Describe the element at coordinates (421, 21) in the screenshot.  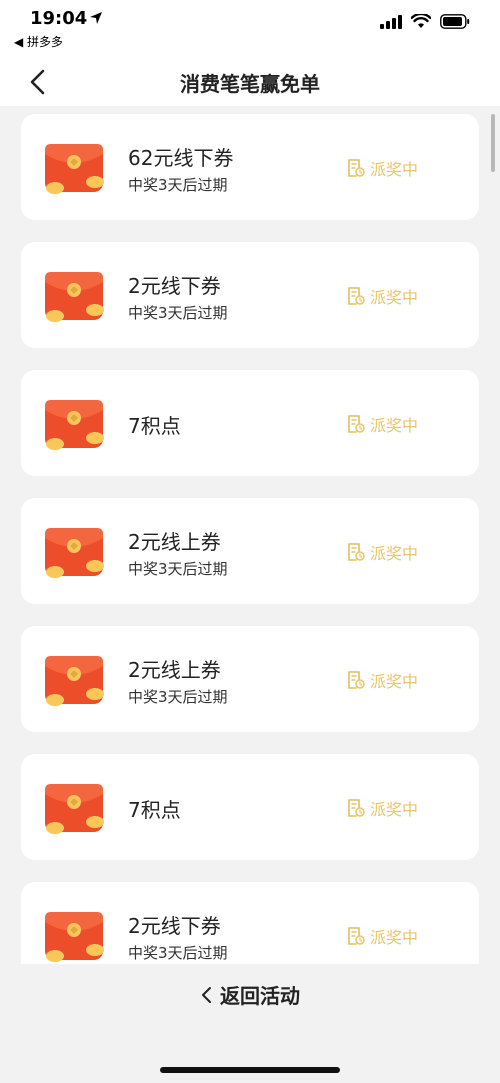
I see `wifi-icon` at that location.